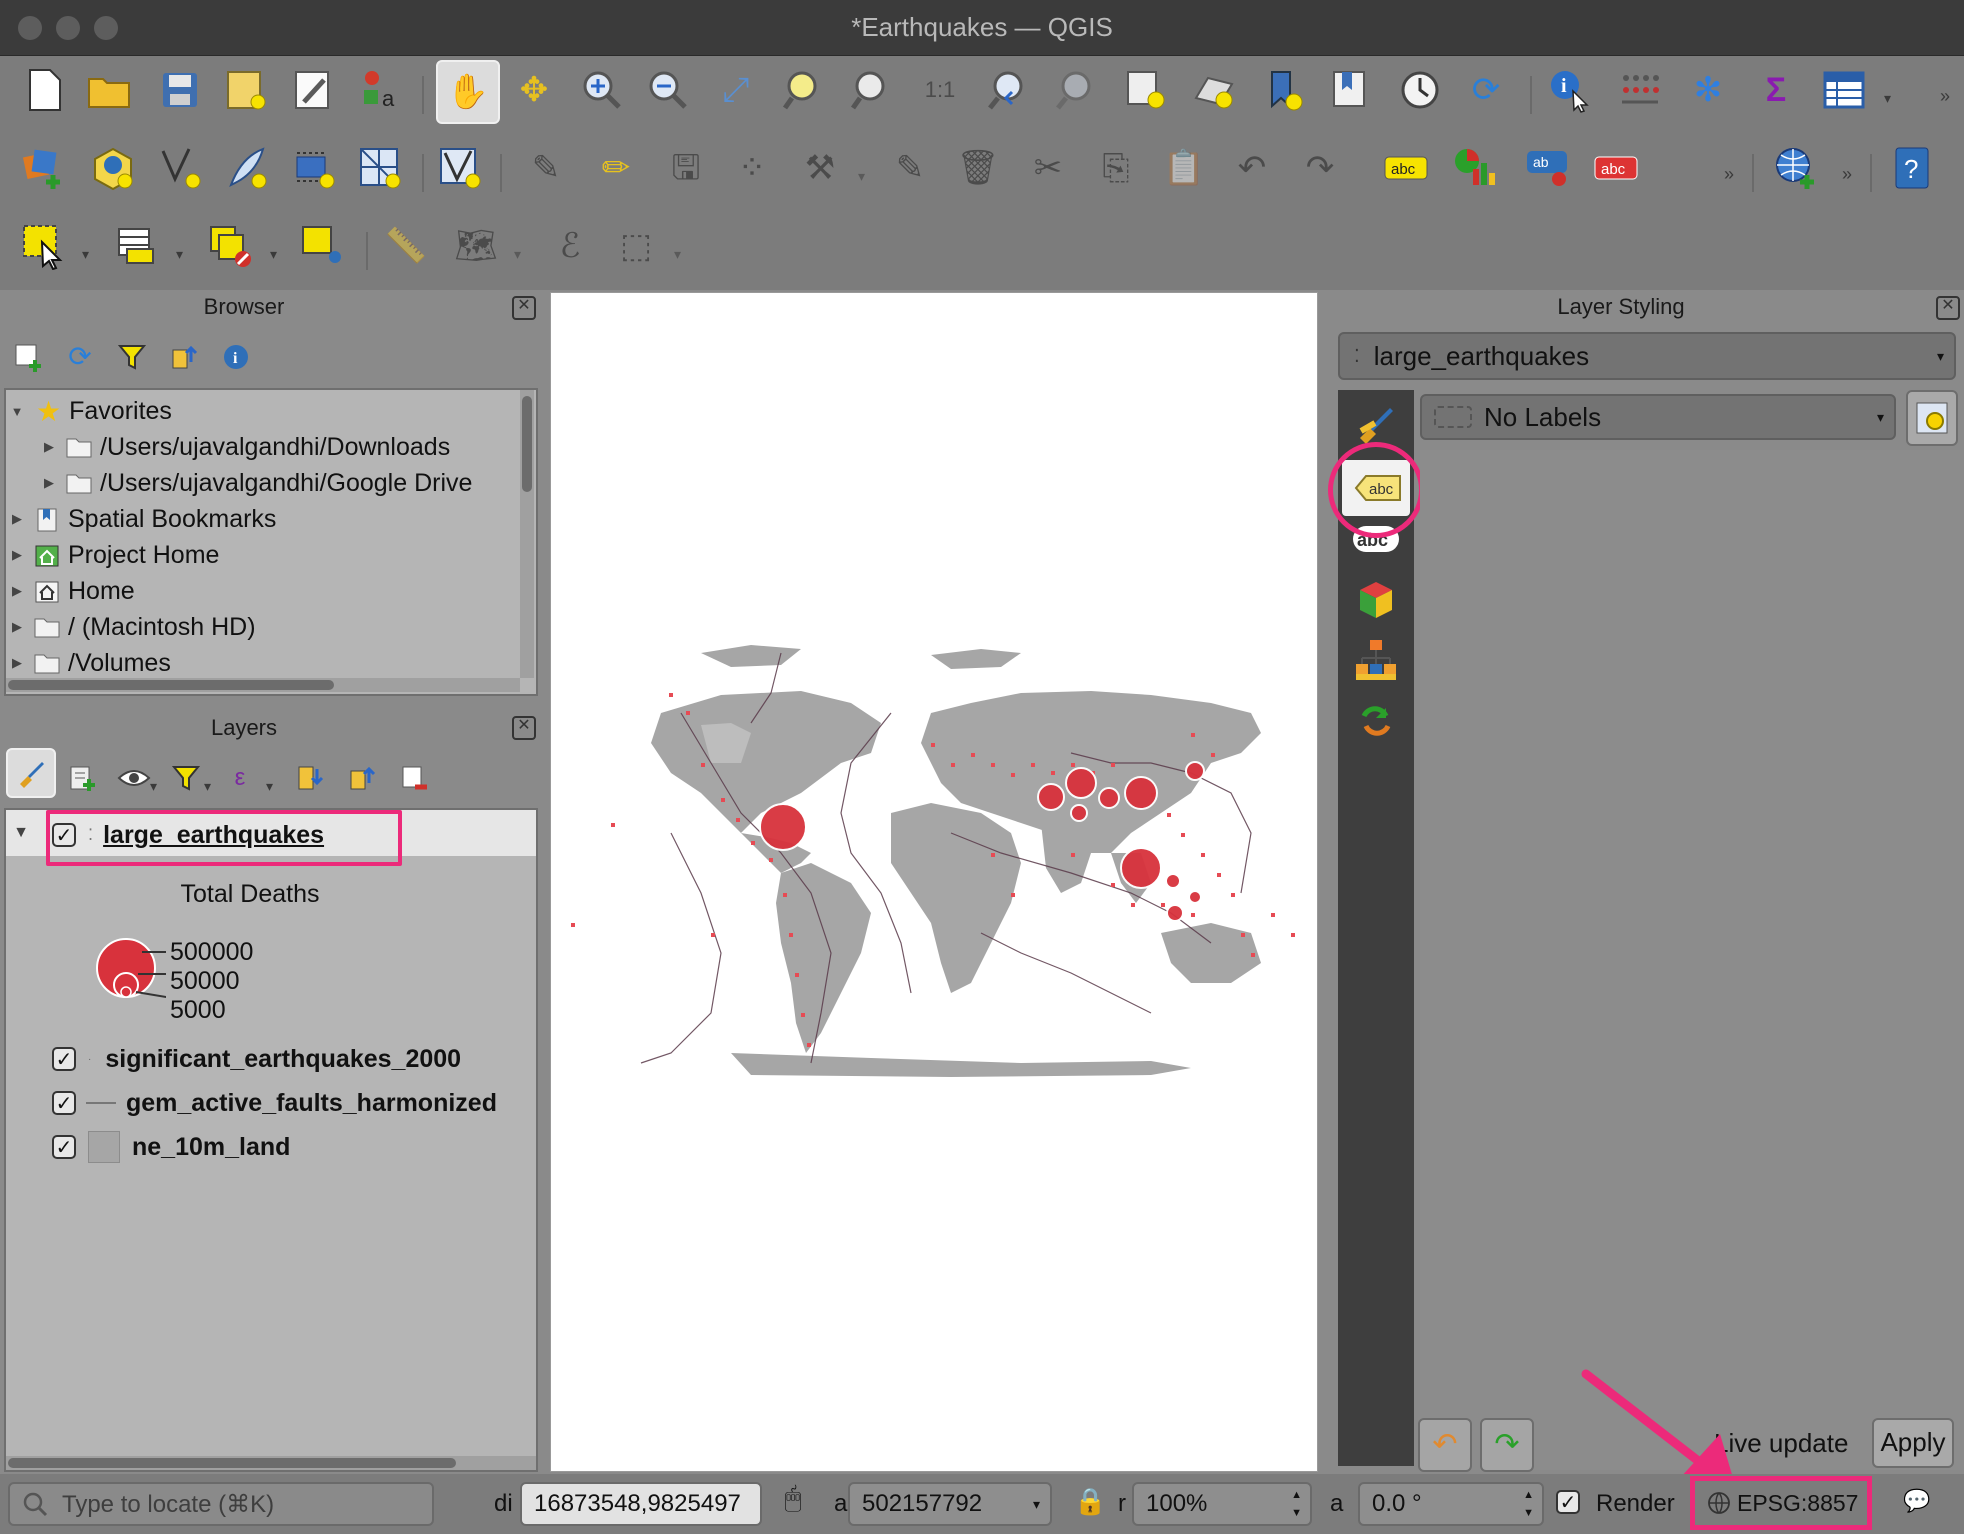 The image size is (1964, 1534). What do you see at coordinates (246, 168) in the screenshot?
I see `new-spatialite-layer-button` at bounding box center [246, 168].